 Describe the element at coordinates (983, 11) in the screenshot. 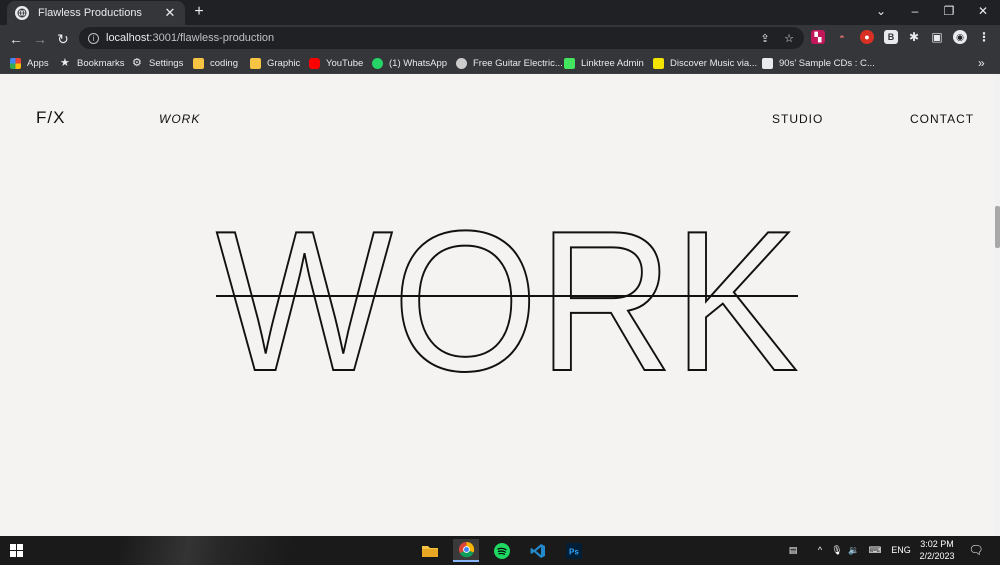

I see `close-window-button: ✕` at that location.